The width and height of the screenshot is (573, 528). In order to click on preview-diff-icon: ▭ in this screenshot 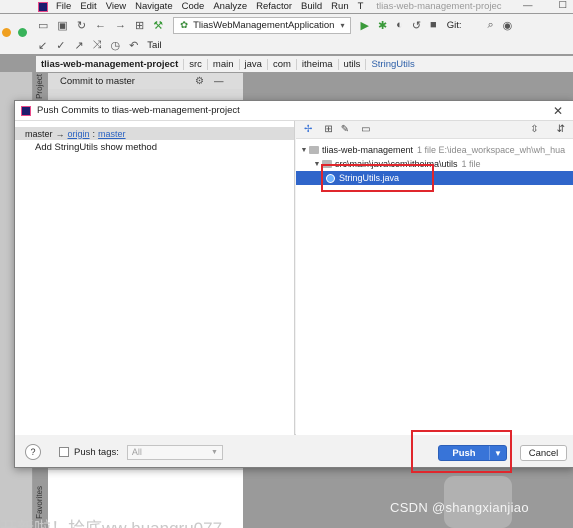, I will do `click(365, 129)`.